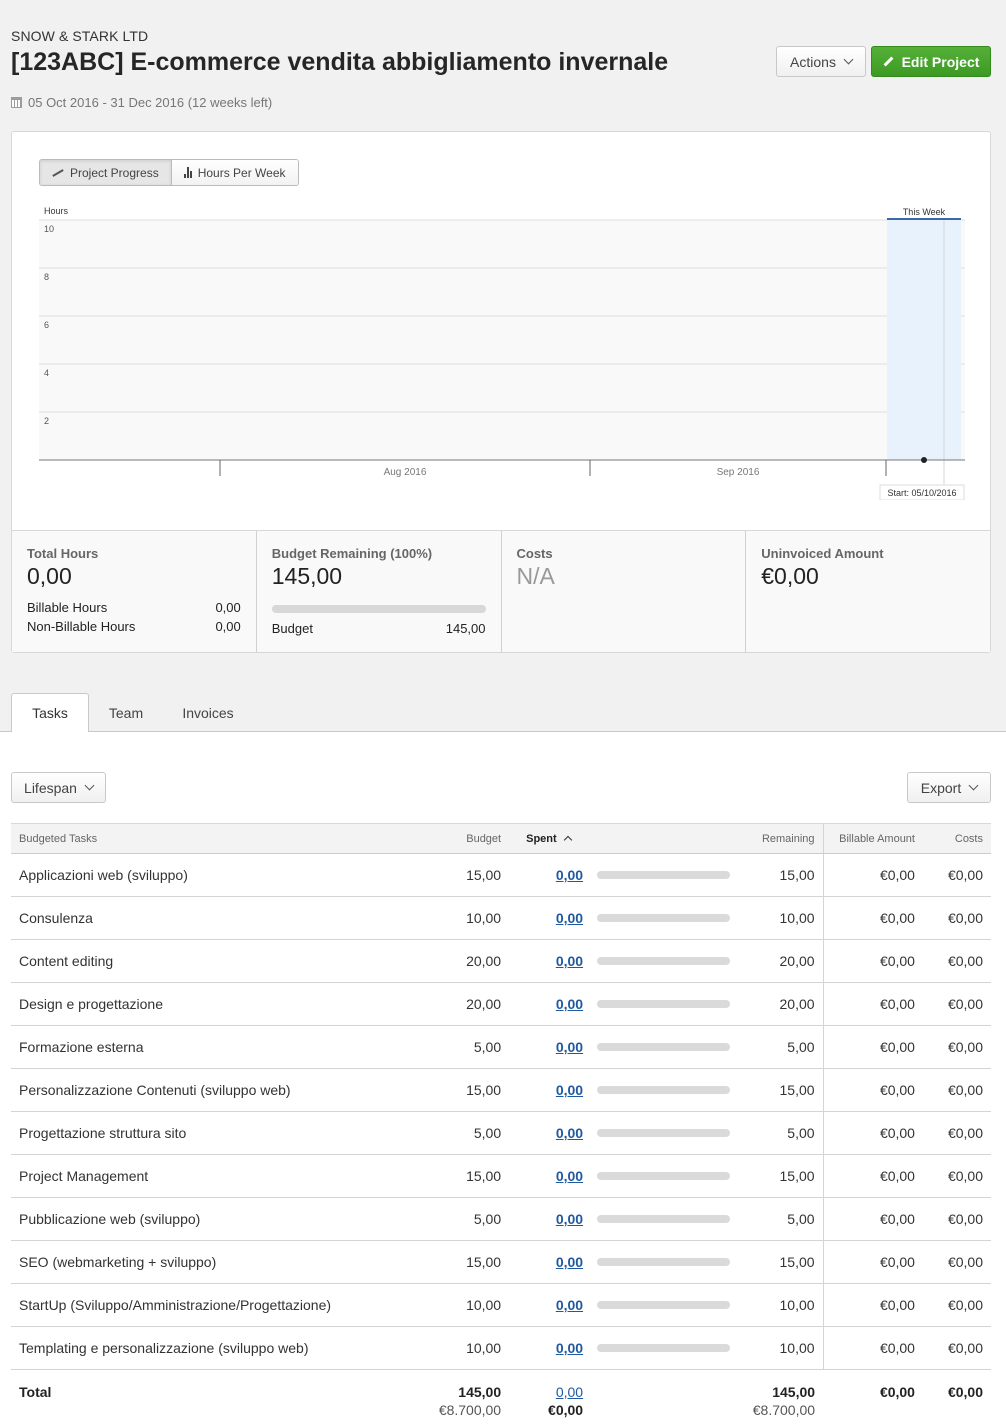 The height and width of the screenshot is (1428, 1006). What do you see at coordinates (941, 787) in the screenshot?
I see `export-label: Export` at bounding box center [941, 787].